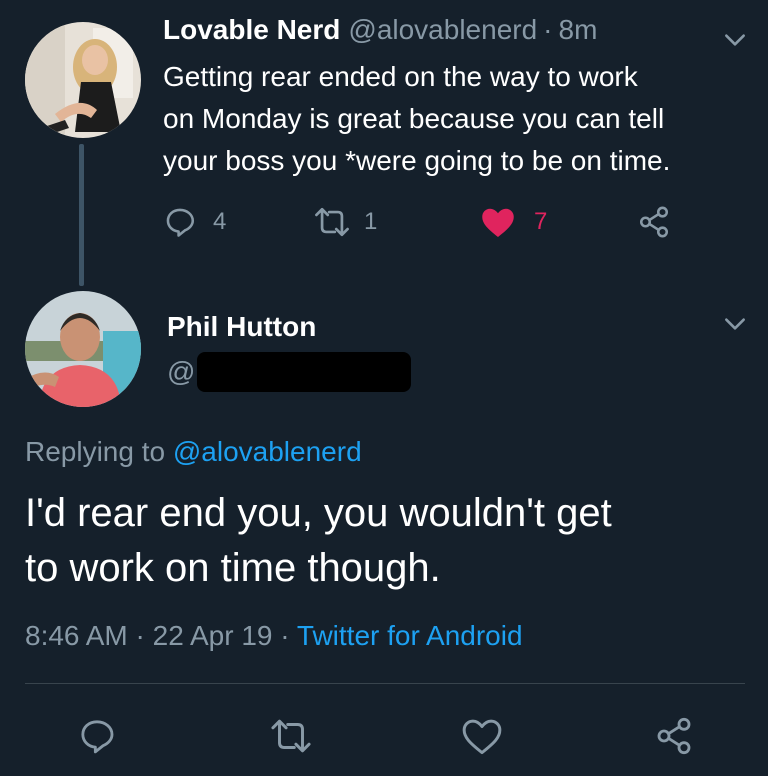  What do you see at coordinates (220, 221) in the screenshot?
I see `reply-count: 4` at bounding box center [220, 221].